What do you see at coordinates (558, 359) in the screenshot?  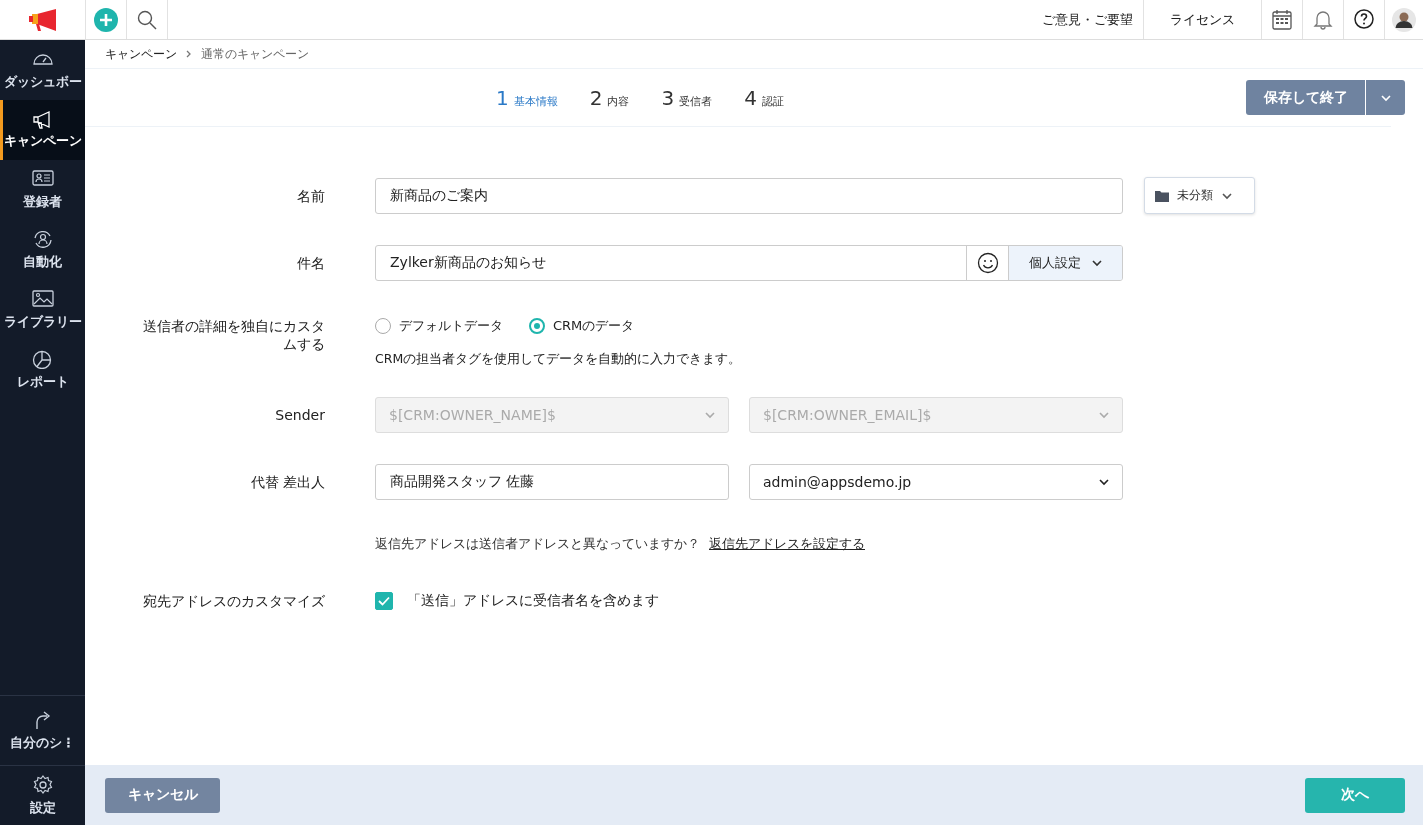 I see `hint-text: CRMの担当者タグを使用してデータを自動的に入力できます。` at bounding box center [558, 359].